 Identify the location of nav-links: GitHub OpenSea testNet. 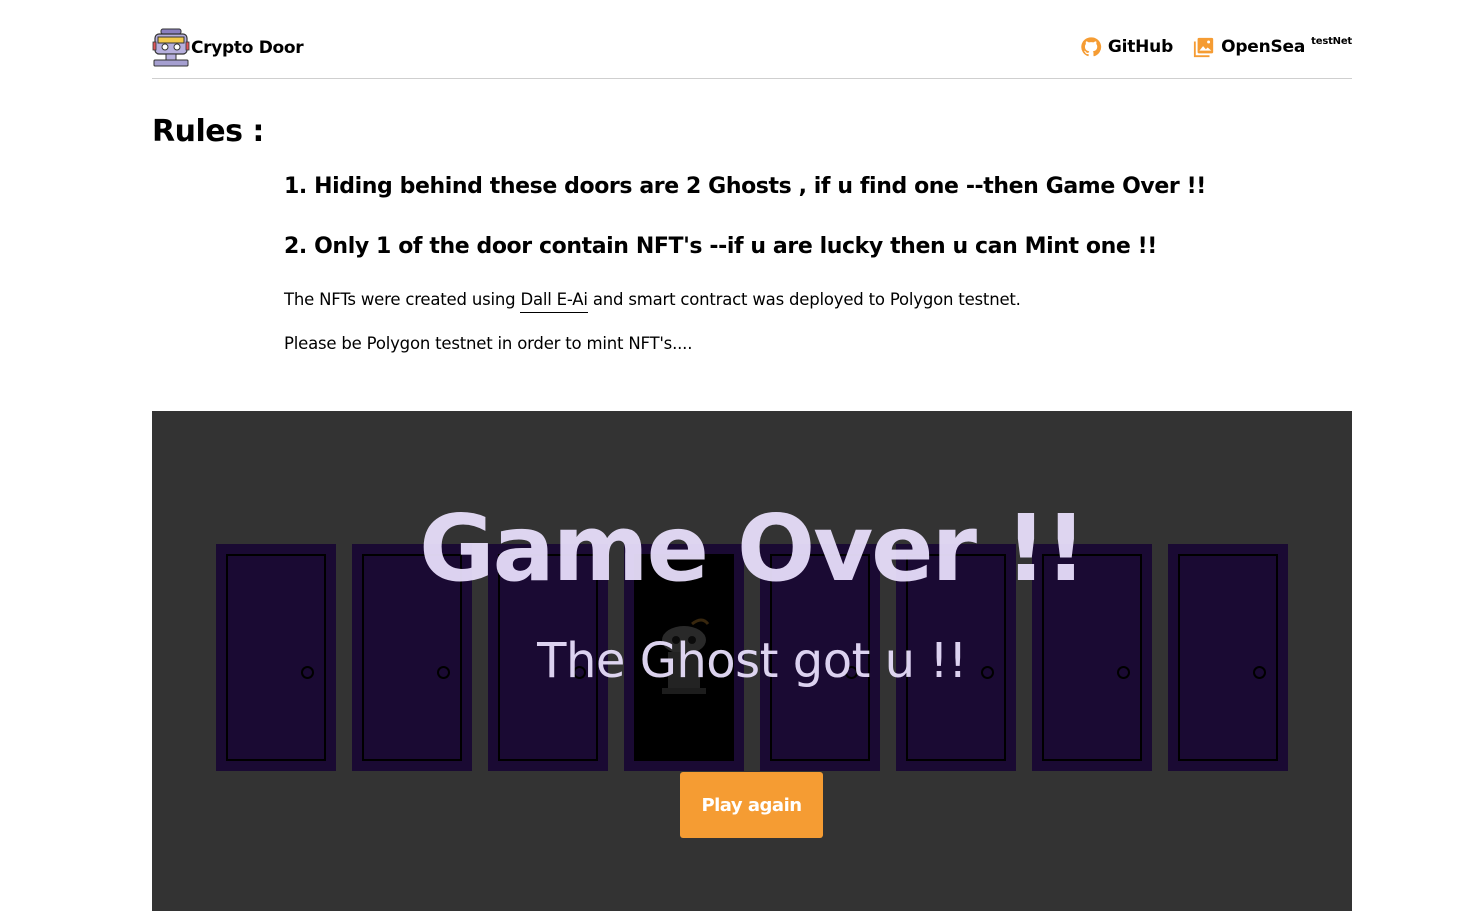
(1216, 47).